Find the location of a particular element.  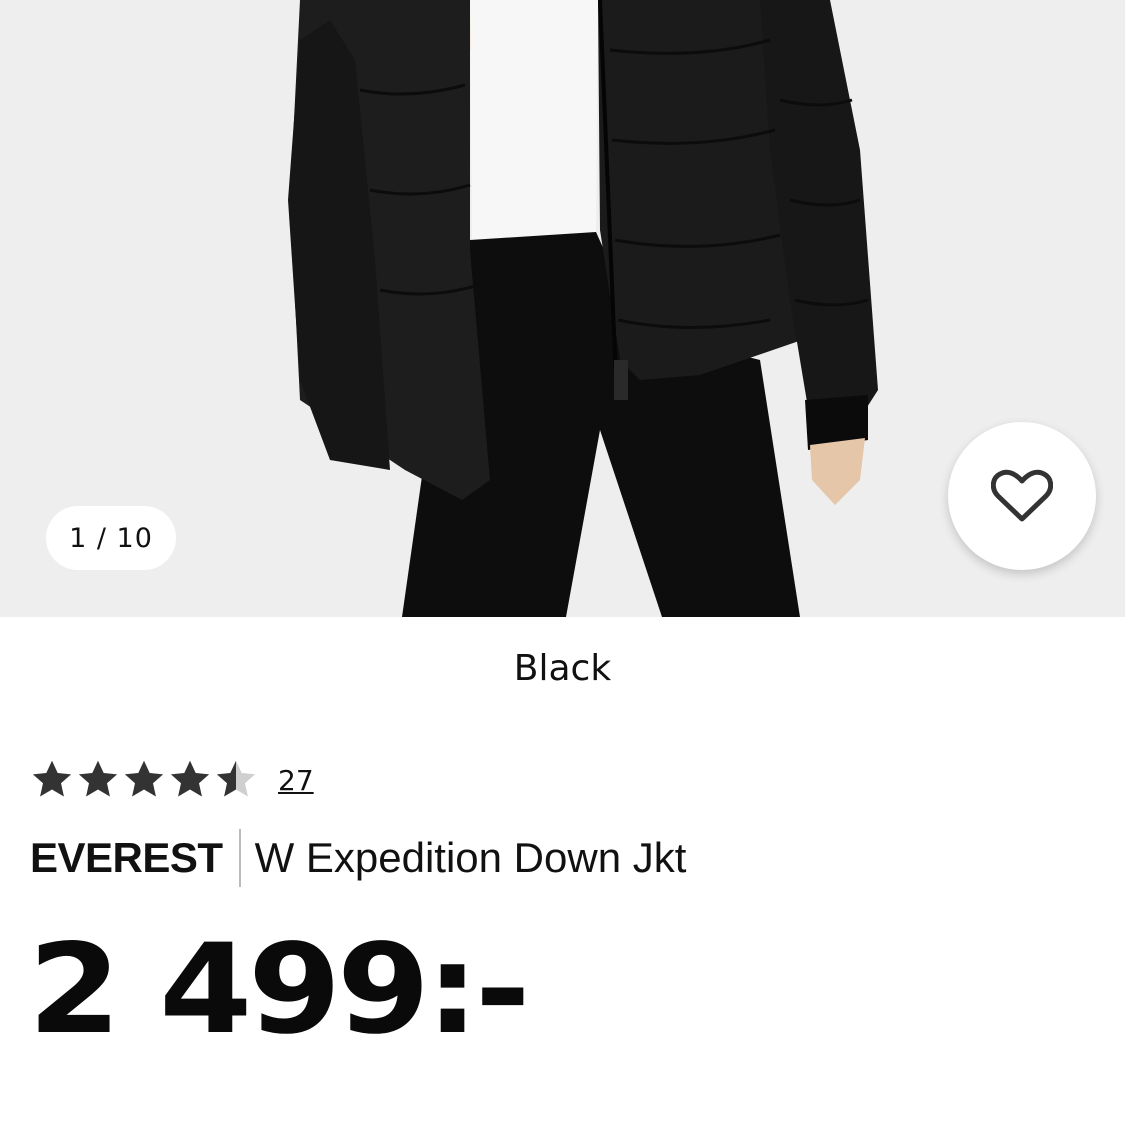

rating-stars is located at coordinates (145, 780).